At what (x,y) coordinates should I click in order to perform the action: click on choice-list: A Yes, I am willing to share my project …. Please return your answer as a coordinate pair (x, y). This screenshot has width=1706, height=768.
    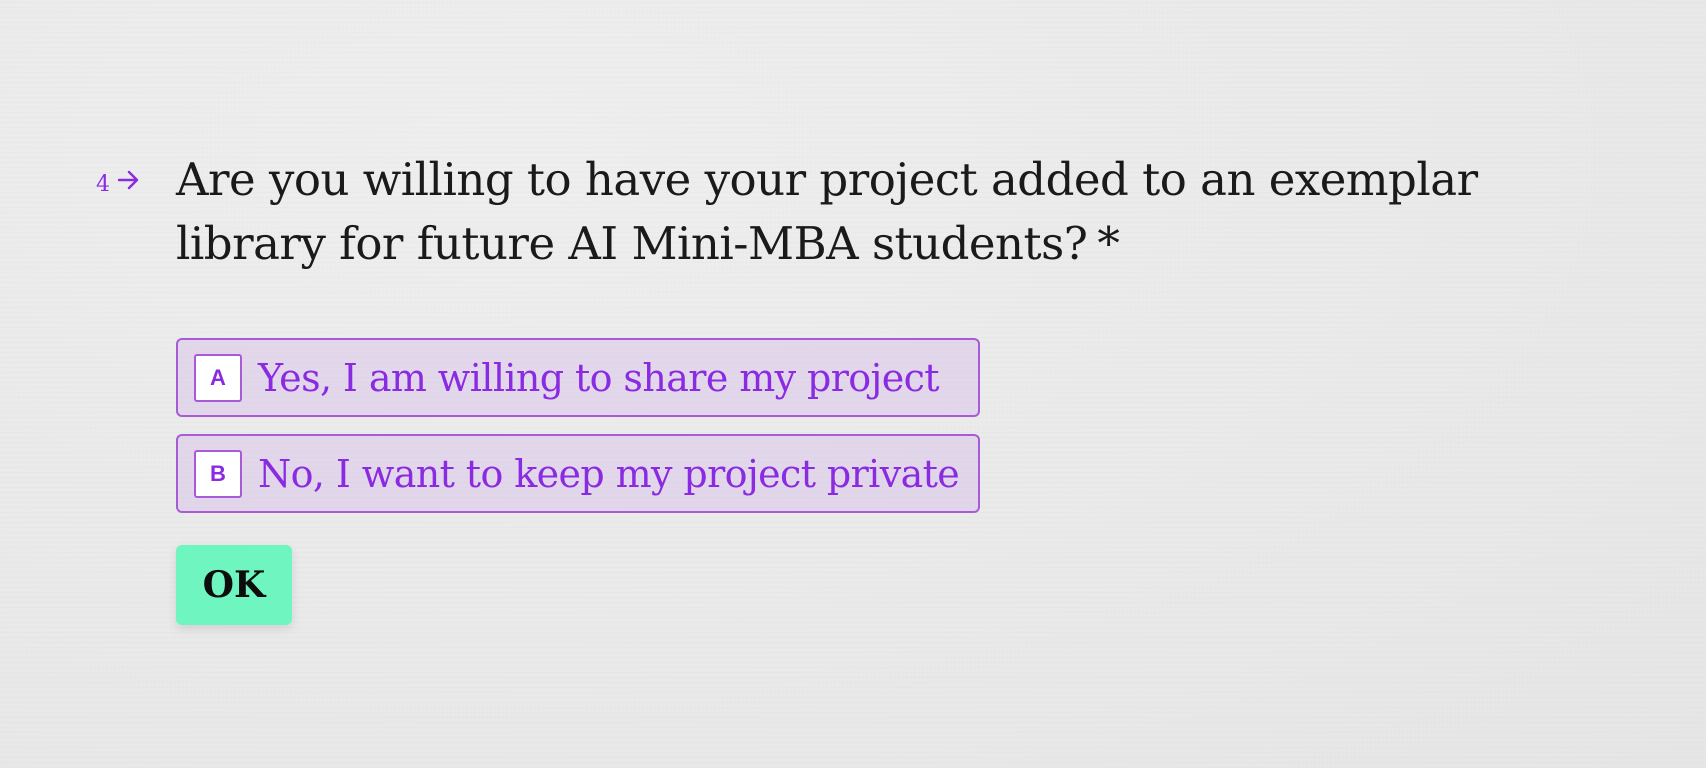
    Looking at the image, I should click on (578, 434).